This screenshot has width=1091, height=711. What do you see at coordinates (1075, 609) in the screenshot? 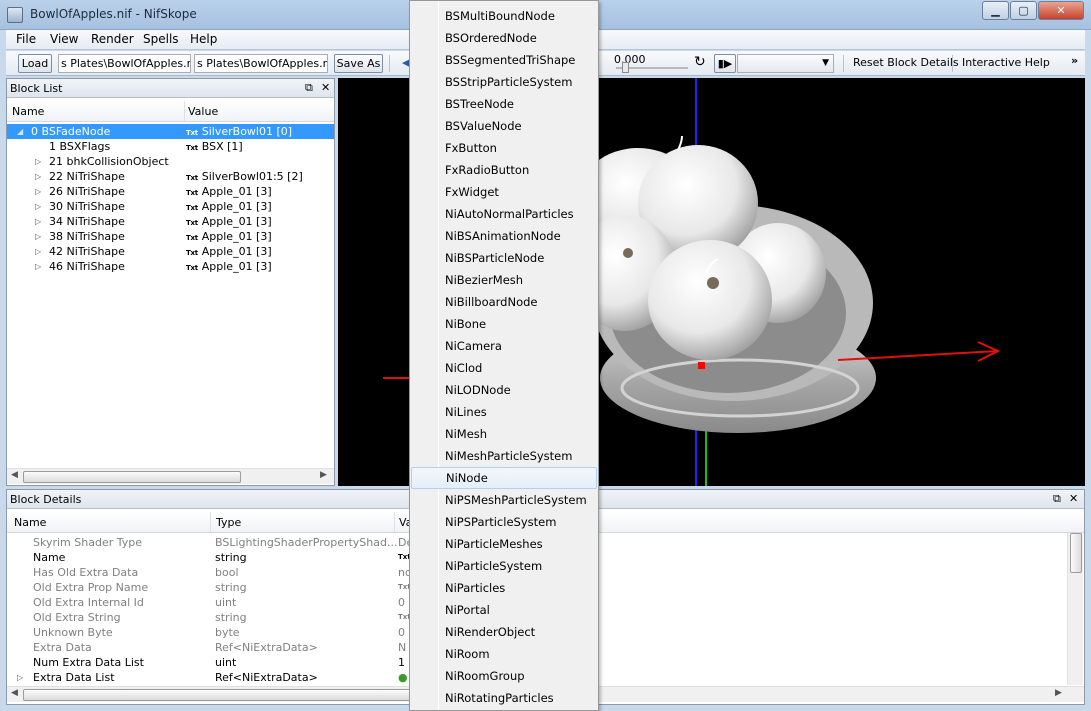
I see `block-details-vscrollbar` at bounding box center [1075, 609].